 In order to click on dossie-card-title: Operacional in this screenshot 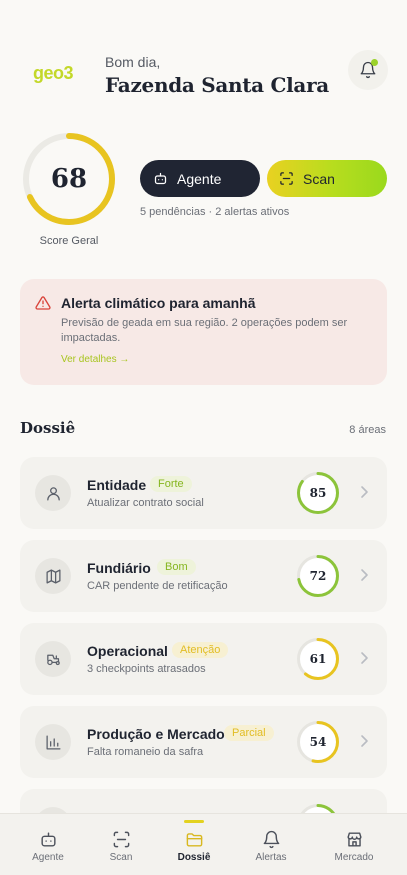, I will do `click(127, 651)`.